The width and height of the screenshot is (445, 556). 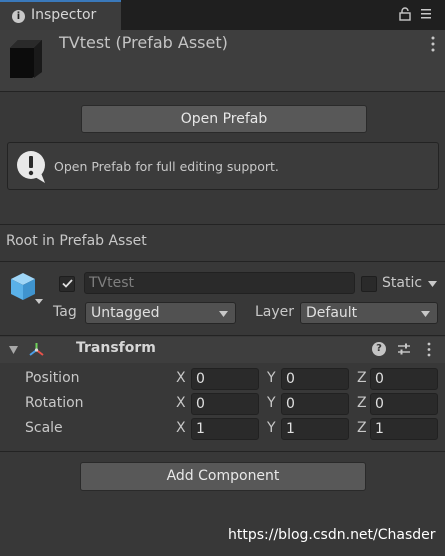 What do you see at coordinates (315, 429) in the screenshot?
I see `scale-y-field: 1` at bounding box center [315, 429].